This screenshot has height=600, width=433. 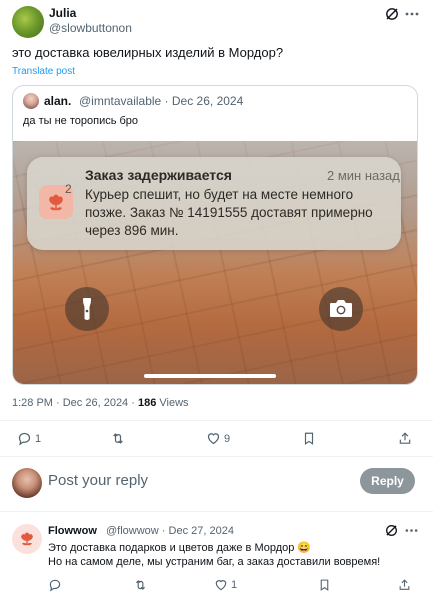 What do you see at coordinates (43, 71) in the screenshot?
I see `translate-post-link: Translate post` at bounding box center [43, 71].